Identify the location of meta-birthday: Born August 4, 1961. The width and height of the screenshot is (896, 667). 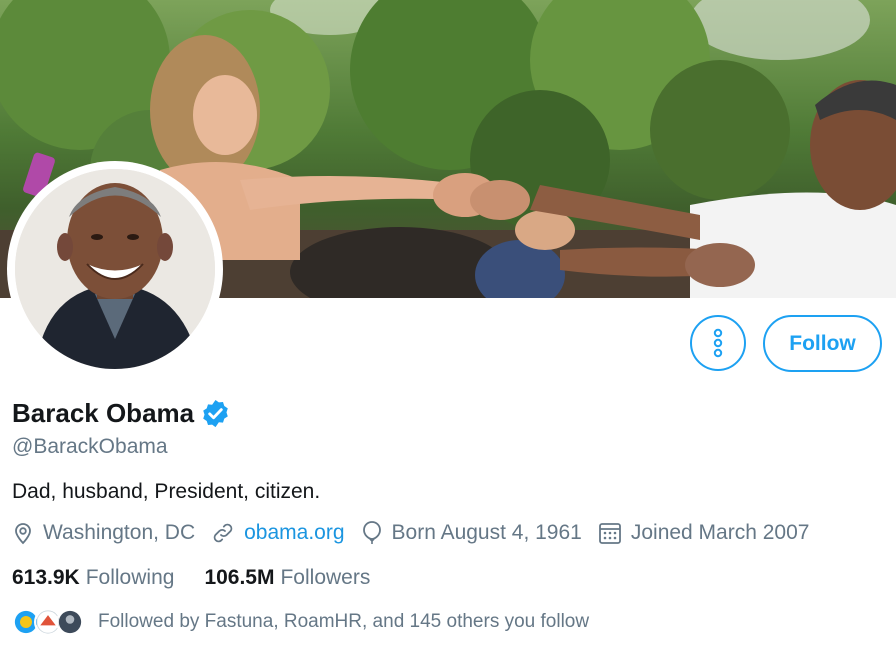
(471, 533).